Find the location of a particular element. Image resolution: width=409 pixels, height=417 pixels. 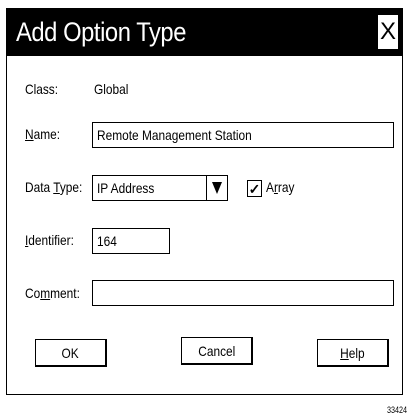

array-label: Array is located at coordinates (280, 187).